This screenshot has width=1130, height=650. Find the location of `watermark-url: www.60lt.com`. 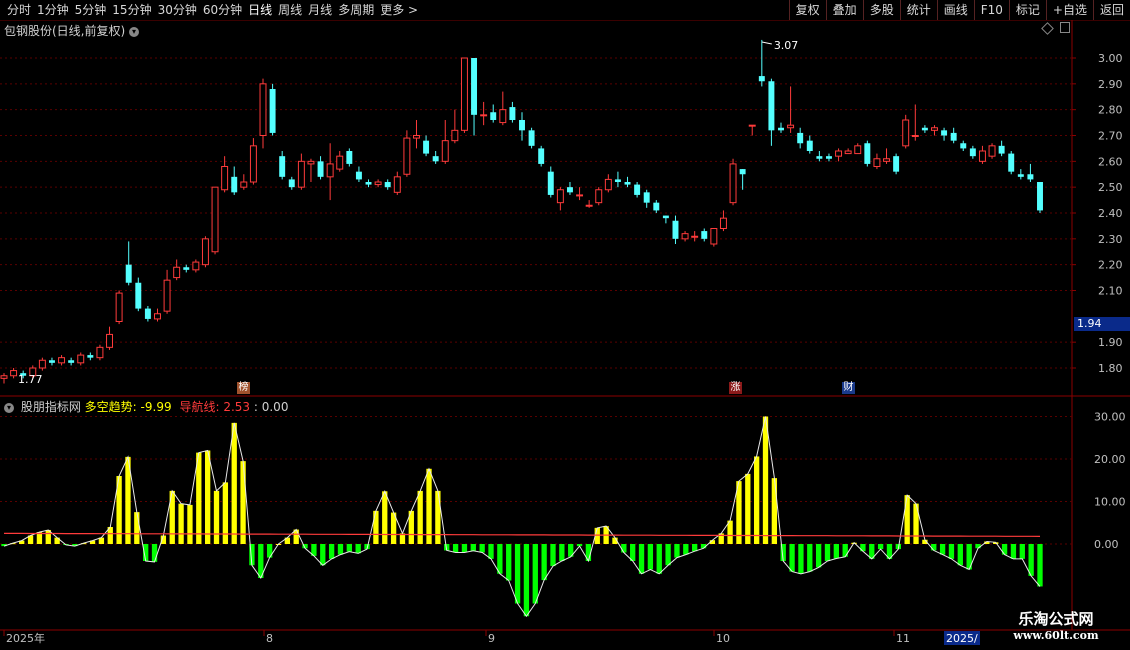

watermark-url: www.60lt.com is located at coordinates (1056, 635).